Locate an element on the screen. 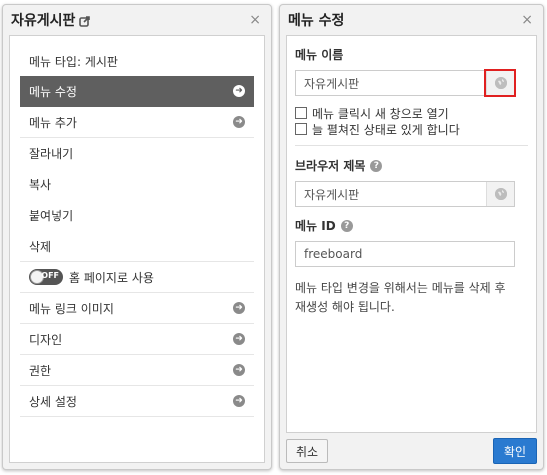 This screenshot has height=475, width=547. menu-item-advanced-settings: 상세 설정 ➜ is located at coordinates (137, 401).